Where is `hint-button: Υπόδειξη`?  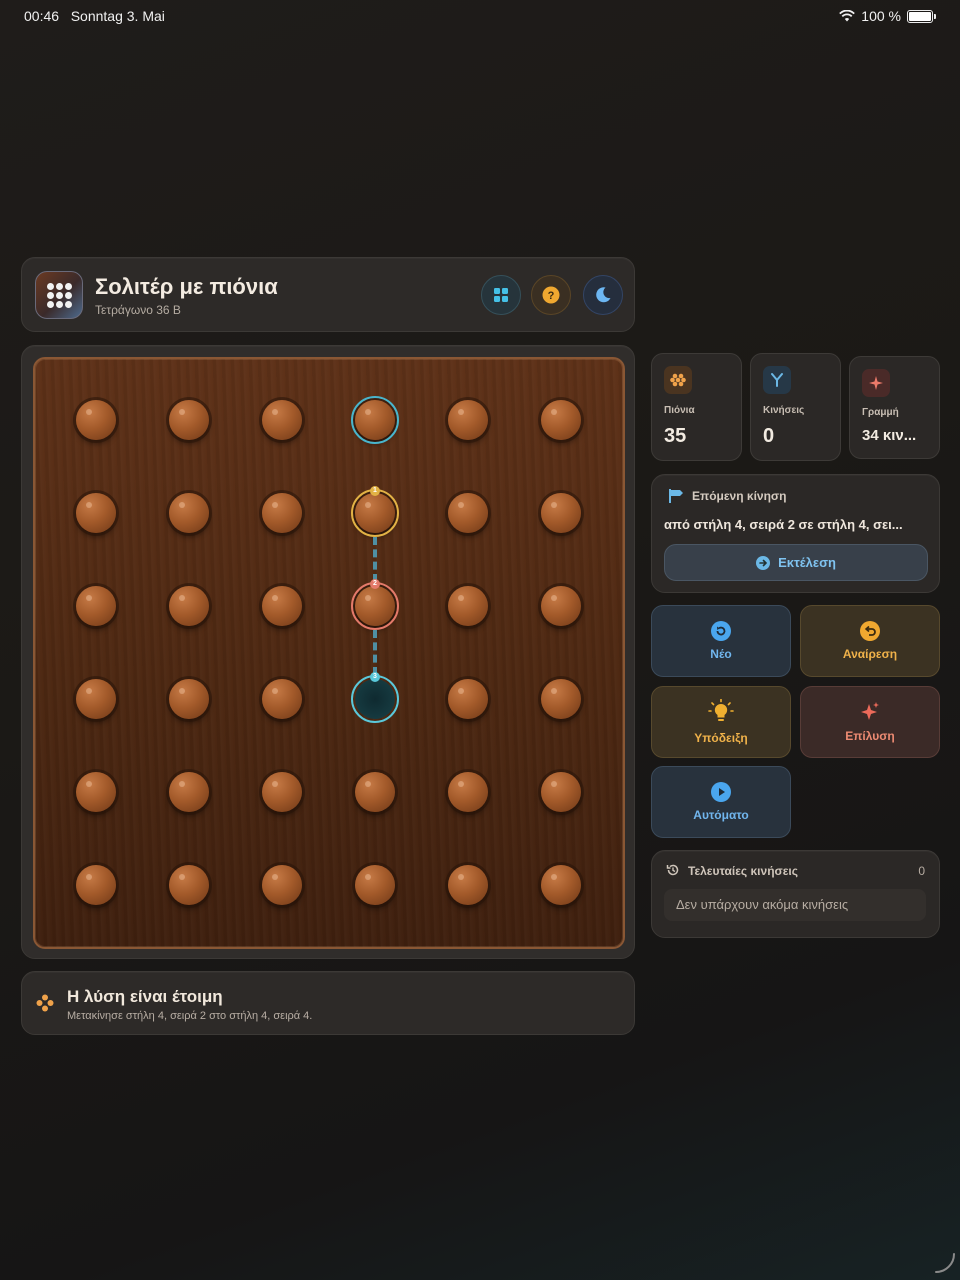 hint-button: Υπόδειξη is located at coordinates (721, 722).